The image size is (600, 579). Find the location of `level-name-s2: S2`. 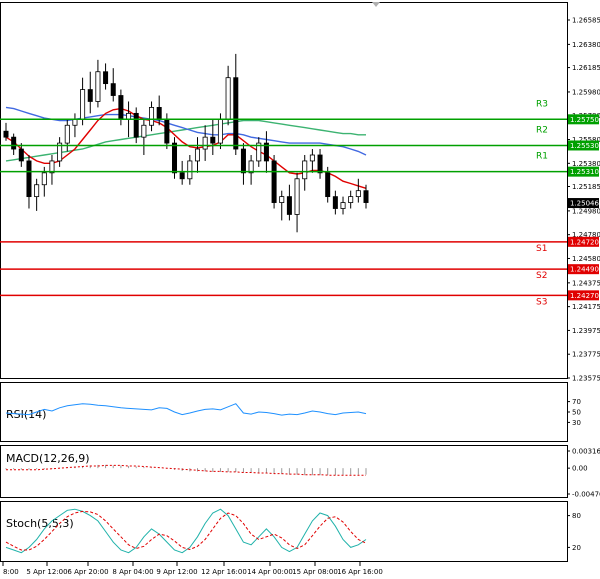

level-name-s2: S2 is located at coordinates (541, 276).